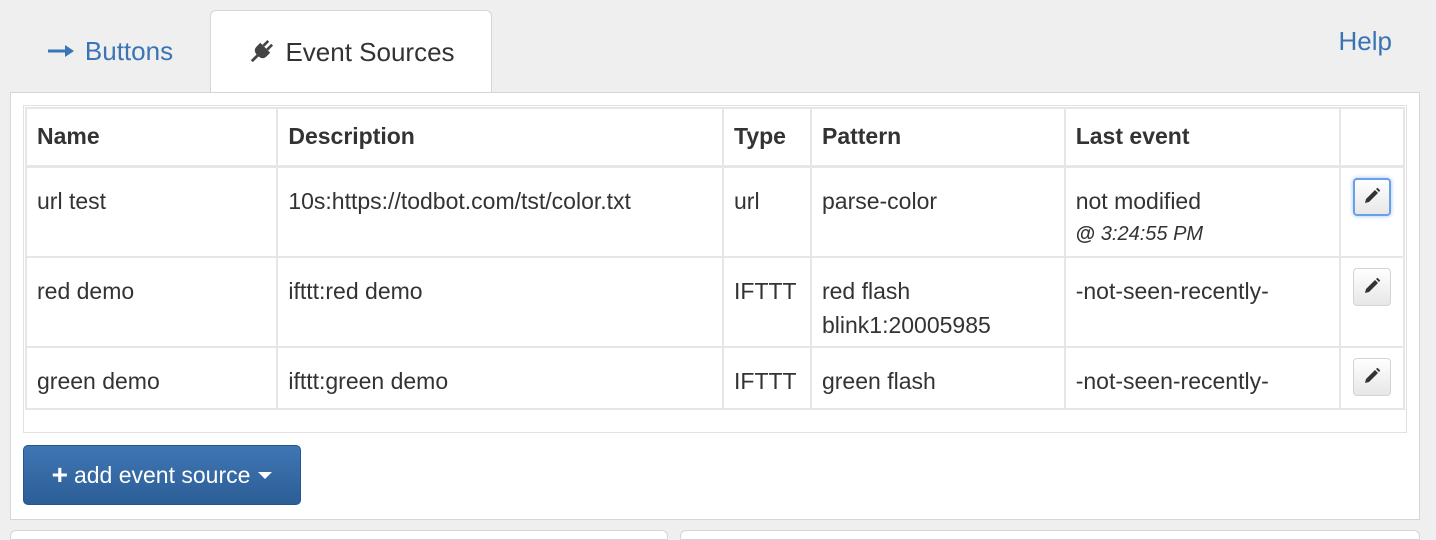 Image resolution: width=1436 pixels, height=540 pixels. I want to click on last-event-status: not modified, so click(1138, 200).